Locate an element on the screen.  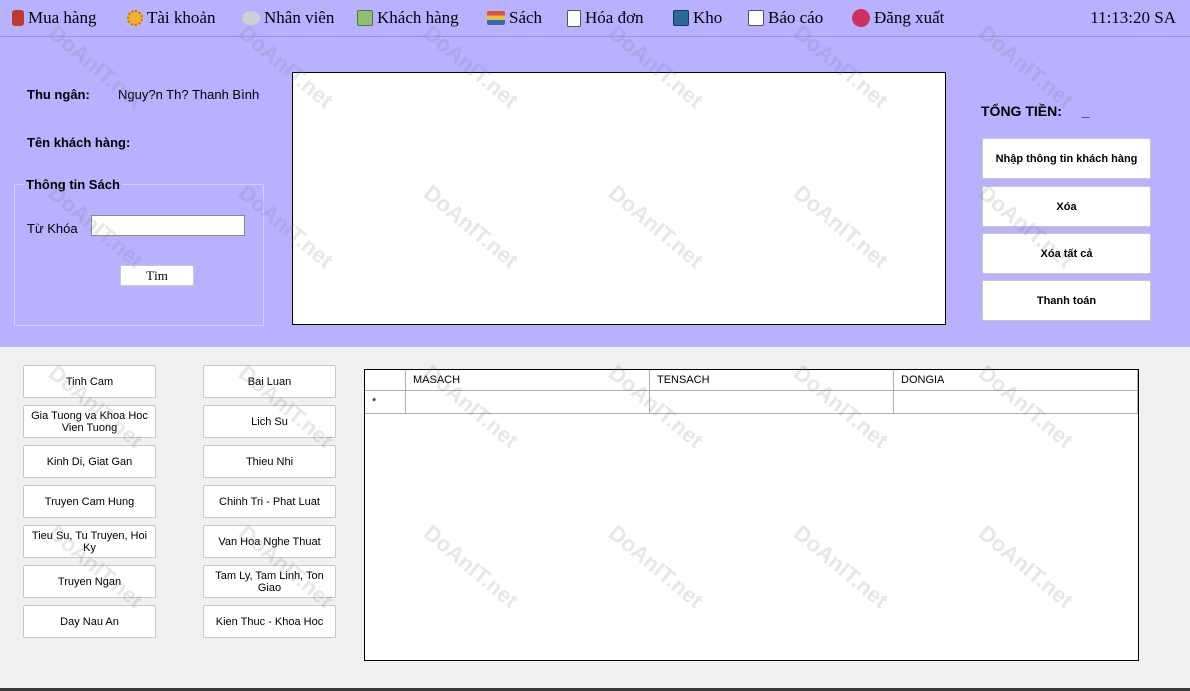
category-button-romance: Tinh Cam is located at coordinates (89, 381).